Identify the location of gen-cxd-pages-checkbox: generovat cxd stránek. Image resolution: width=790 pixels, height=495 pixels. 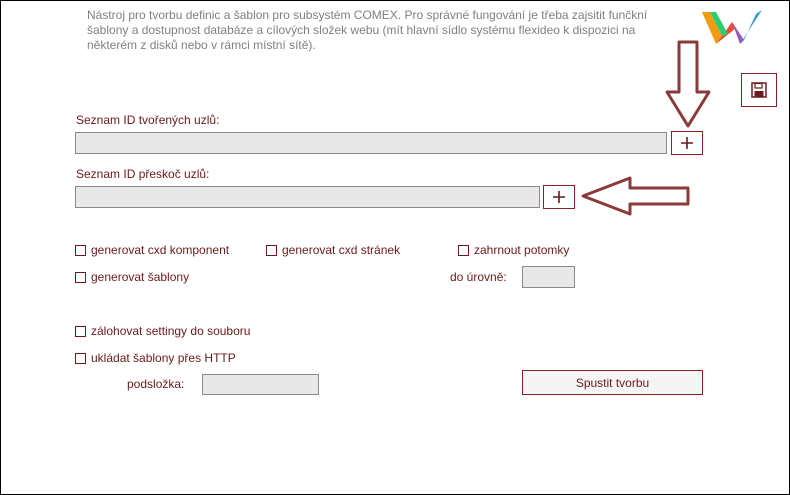
(333, 250).